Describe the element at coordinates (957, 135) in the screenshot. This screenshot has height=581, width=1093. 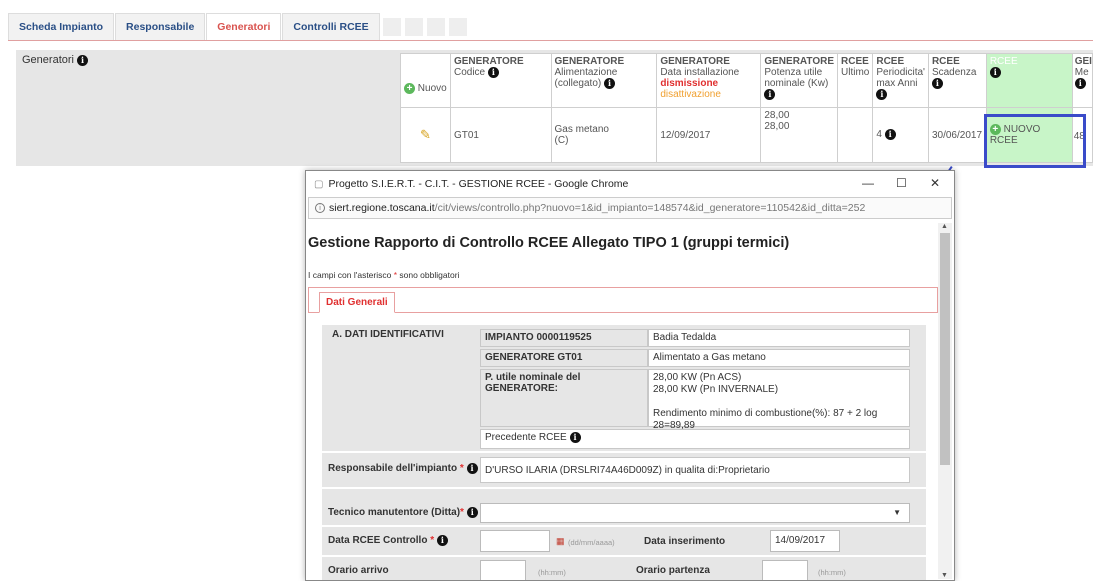
I see `cell-scadenza: 30/06/2017` at that location.